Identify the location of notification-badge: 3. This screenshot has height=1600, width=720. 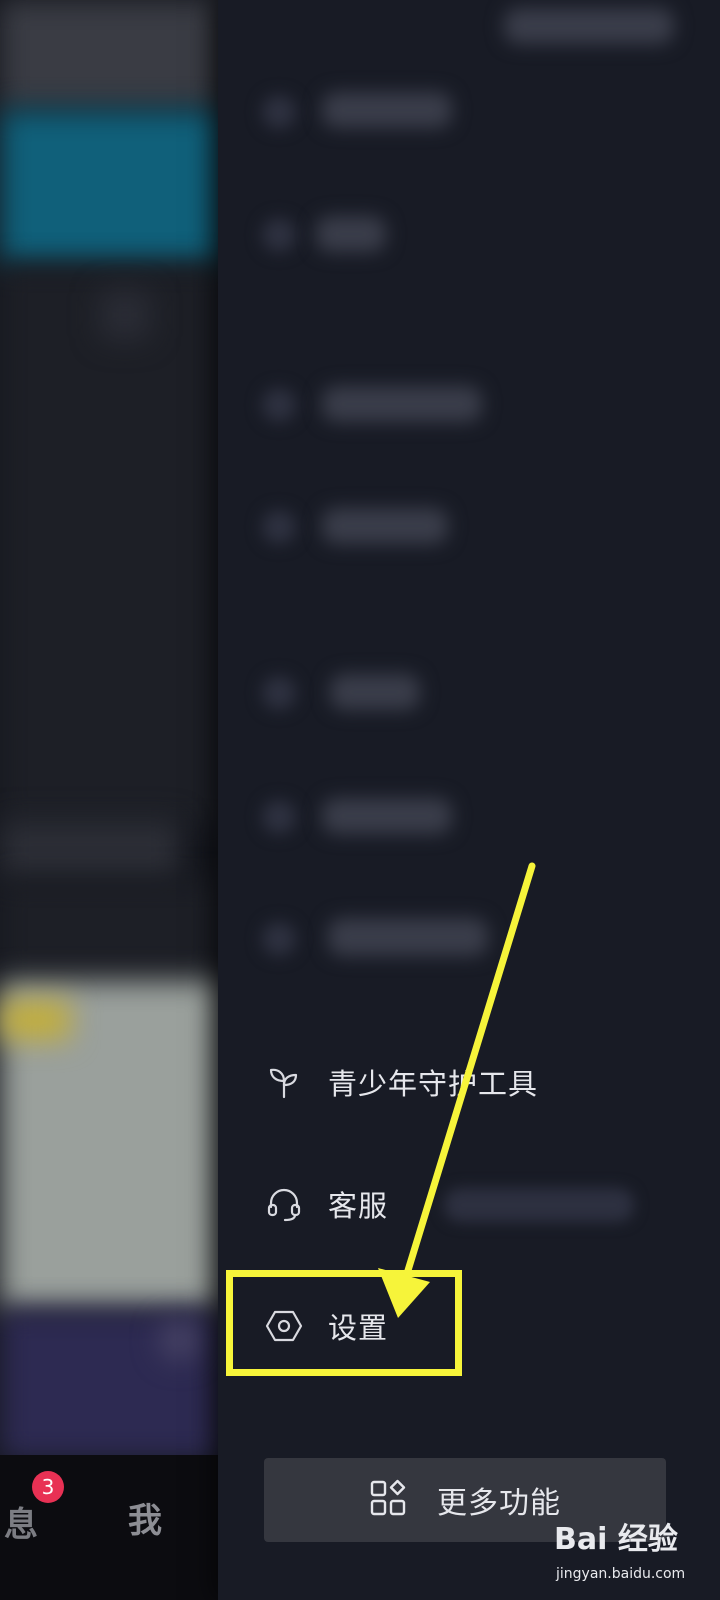
(48, 1487).